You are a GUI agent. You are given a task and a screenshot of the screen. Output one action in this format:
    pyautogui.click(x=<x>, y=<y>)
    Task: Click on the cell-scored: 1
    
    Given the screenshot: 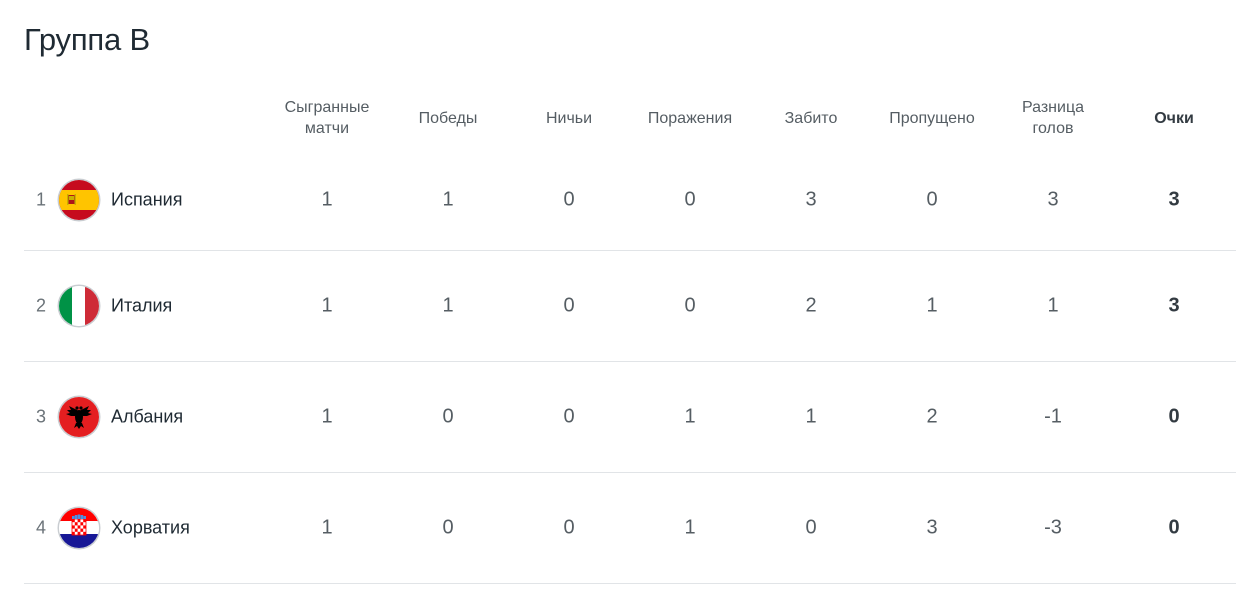 What is the action you would take?
    pyautogui.click(x=811, y=416)
    